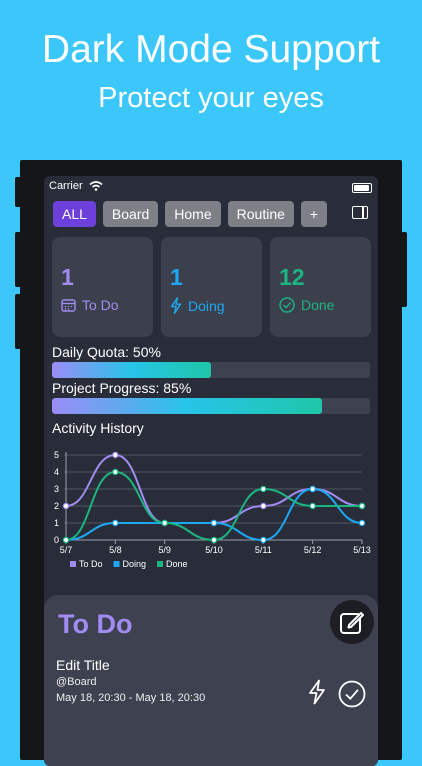 This screenshot has height=766, width=422. Describe the element at coordinates (106, 352) in the screenshot. I see `daily-quota-label: Daily Quota: 50%` at that location.